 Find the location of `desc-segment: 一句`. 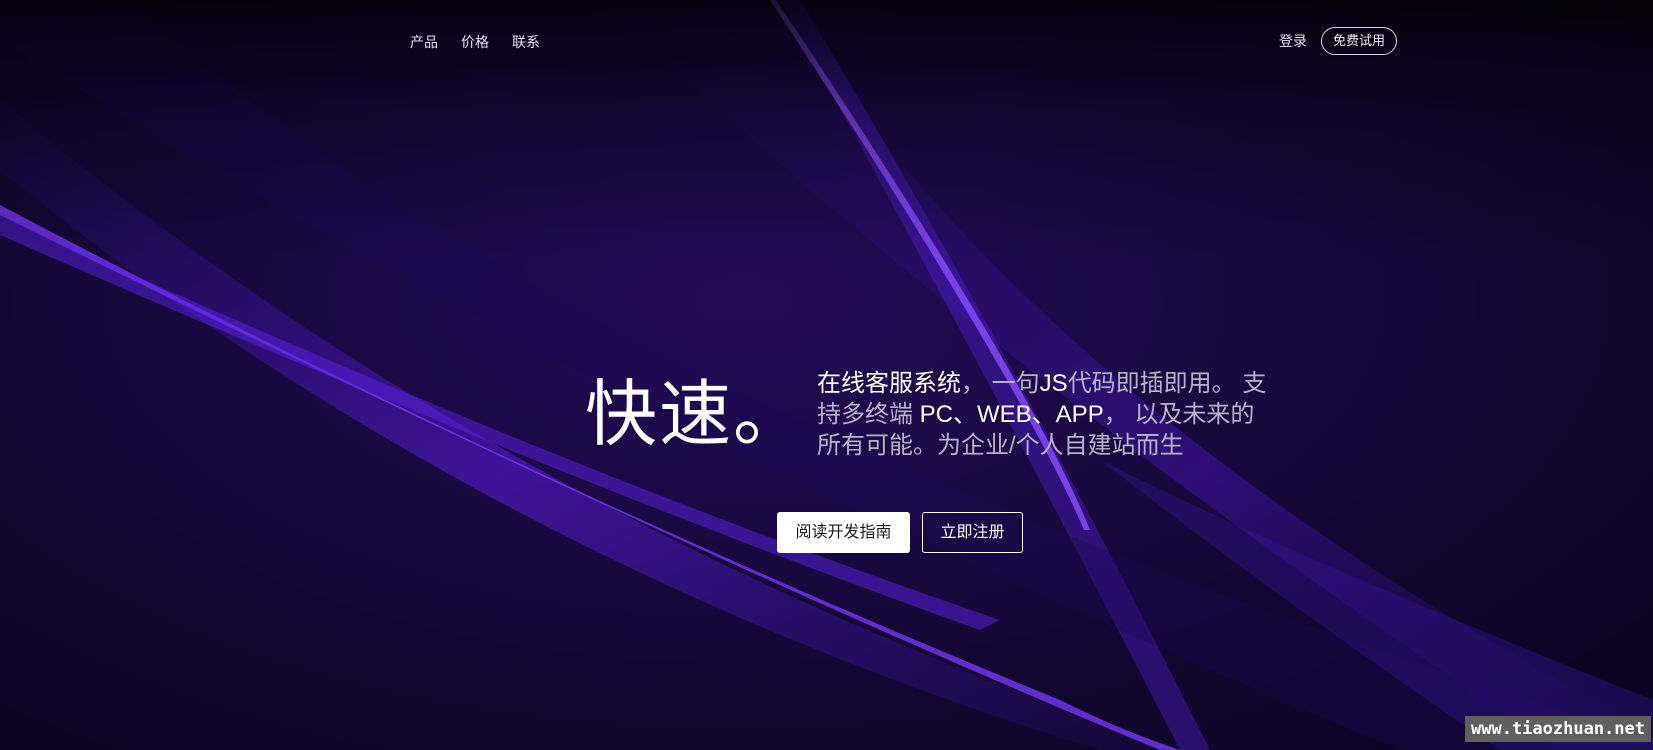

desc-segment: 一句 is located at coordinates (1015, 383).